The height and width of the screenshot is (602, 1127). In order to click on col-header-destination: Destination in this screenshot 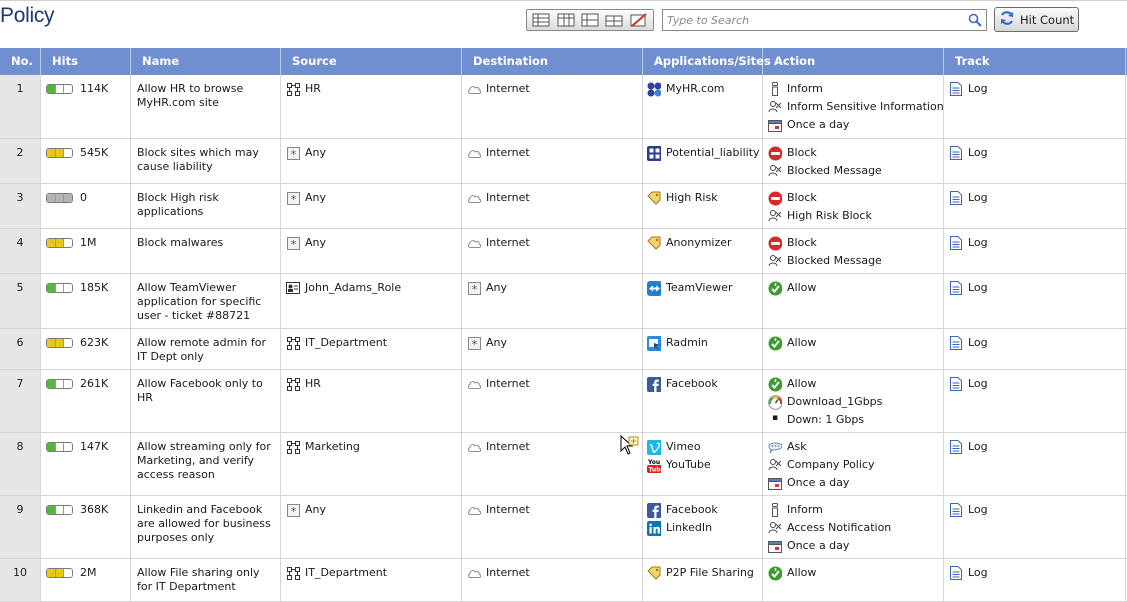, I will do `click(552, 61)`.